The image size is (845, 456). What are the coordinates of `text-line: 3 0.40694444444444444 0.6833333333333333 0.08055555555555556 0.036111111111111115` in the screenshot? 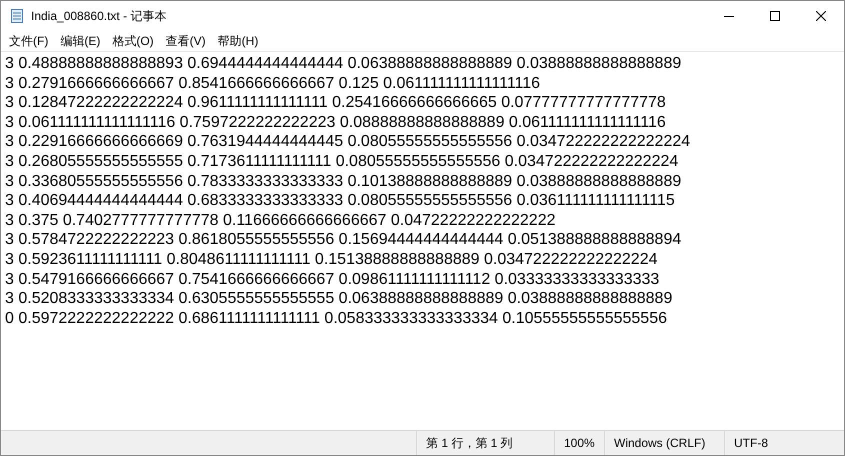 It's located at (340, 201).